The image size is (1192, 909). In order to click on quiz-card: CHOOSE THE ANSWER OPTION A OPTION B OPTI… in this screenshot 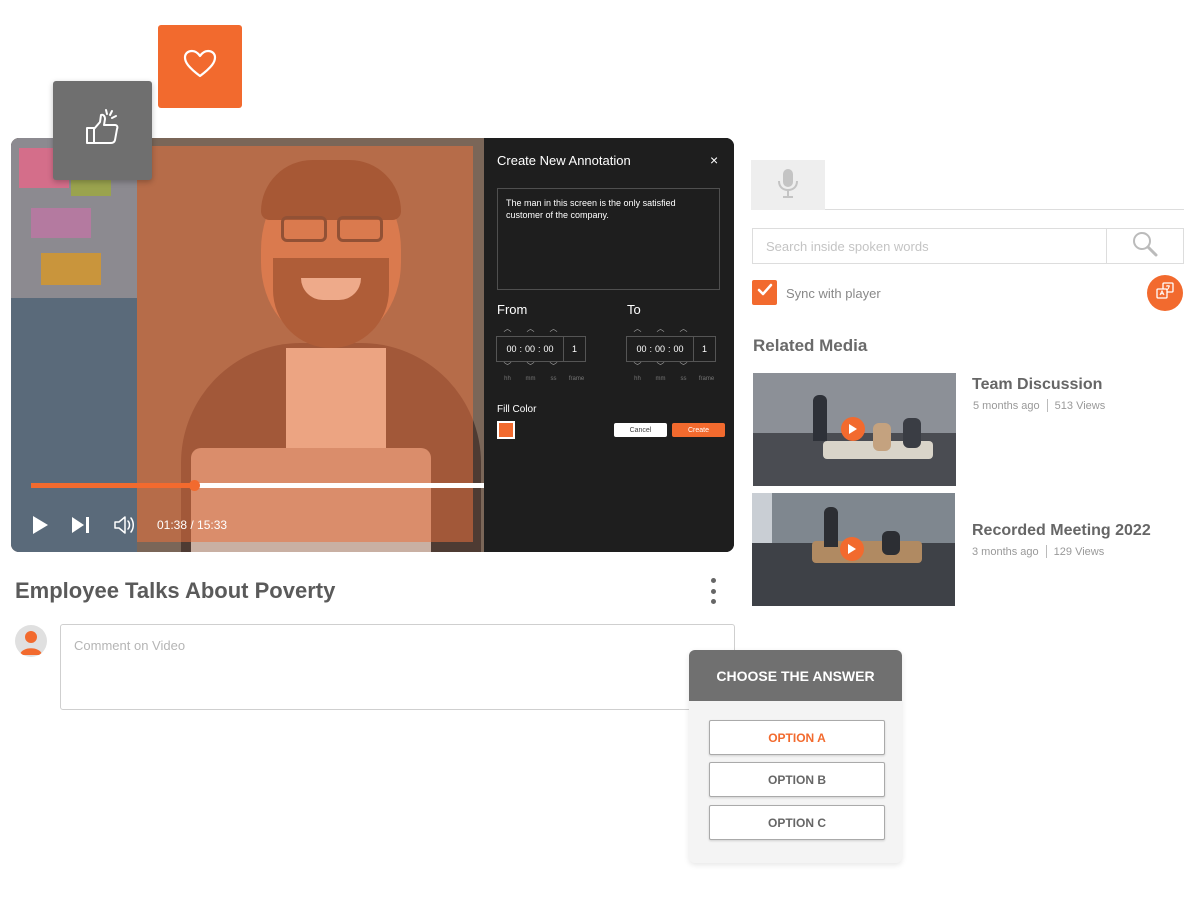, I will do `click(795, 756)`.